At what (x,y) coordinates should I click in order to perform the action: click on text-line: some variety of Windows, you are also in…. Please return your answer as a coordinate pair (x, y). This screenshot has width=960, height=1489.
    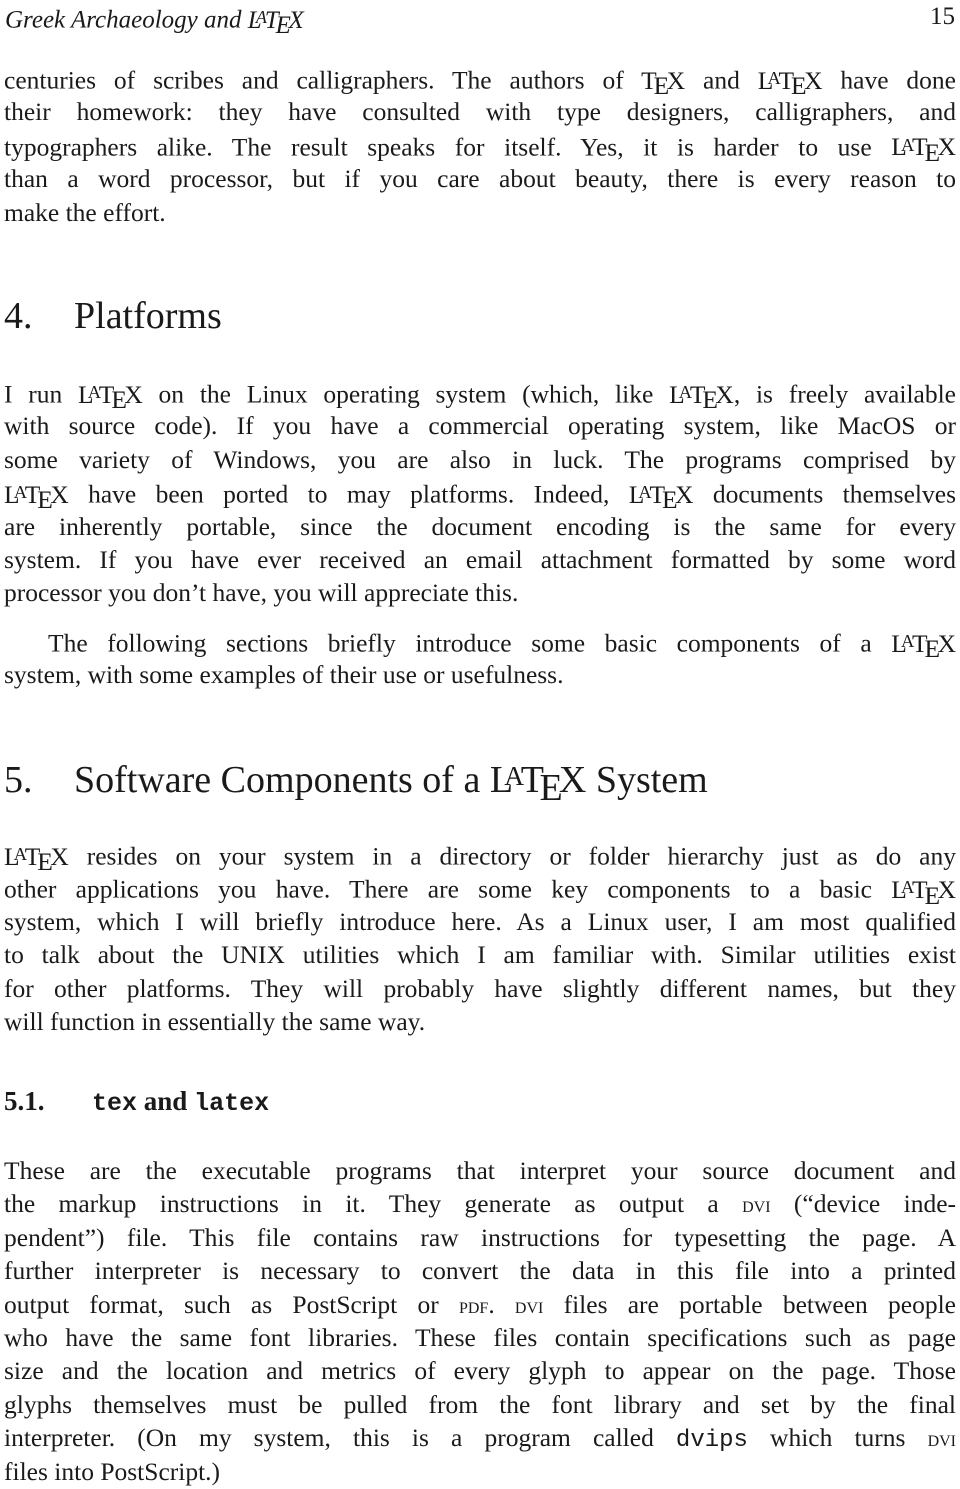
    Looking at the image, I should click on (480, 459).